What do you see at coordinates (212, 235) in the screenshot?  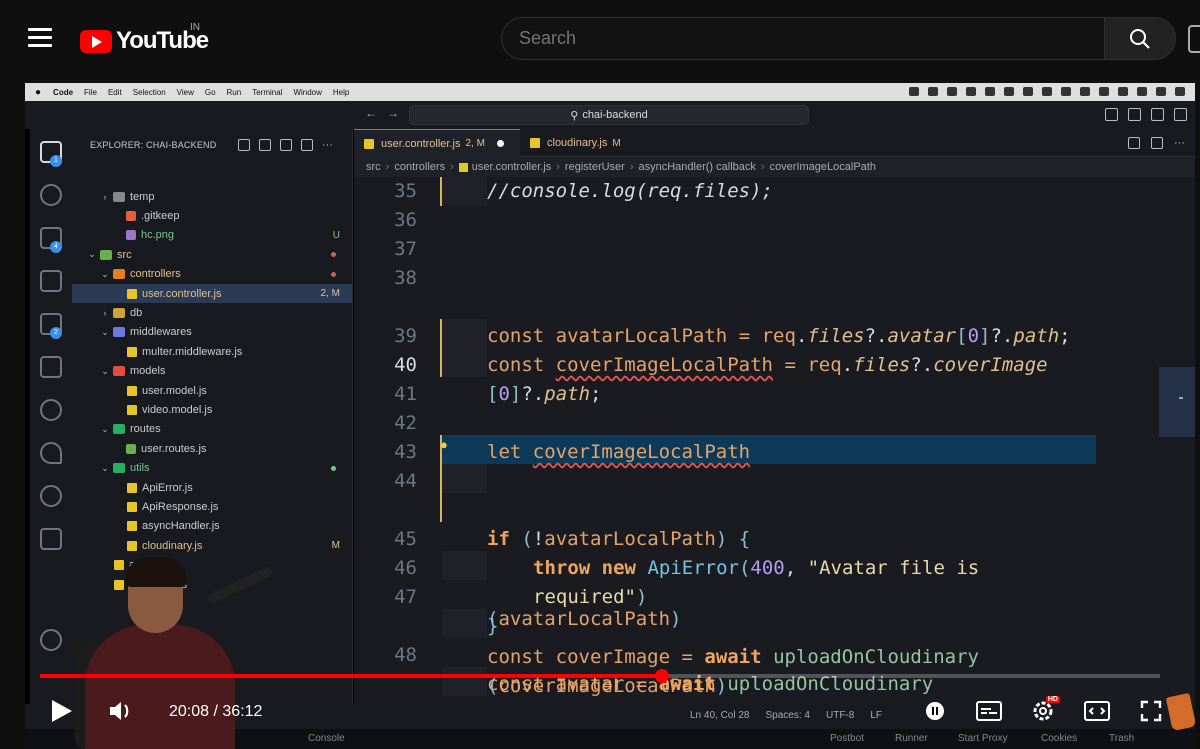 I see `tree-item: hc.png U` at bounding box center [212, 235].